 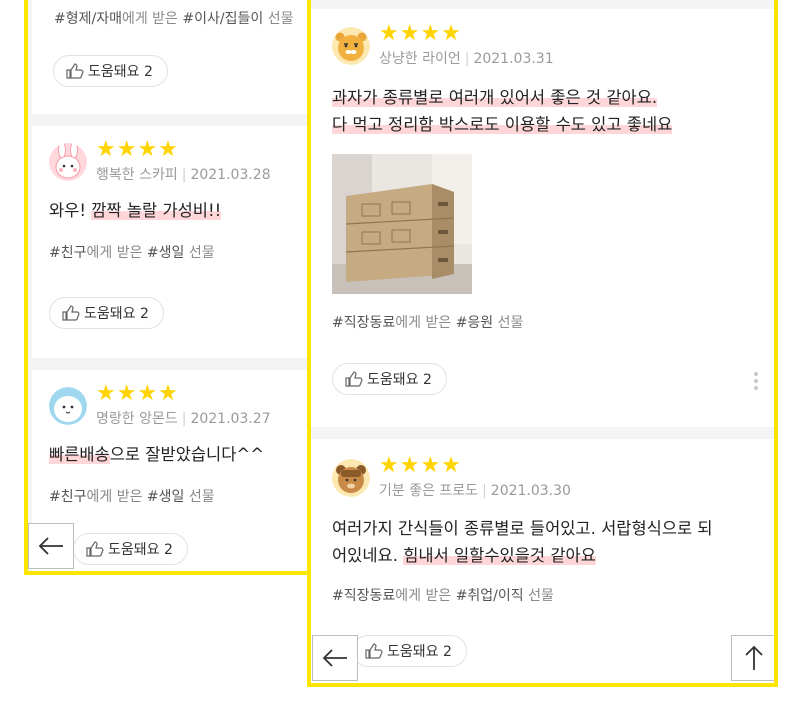 I want to click on scroll-top-button, so click(x=752, y=658).